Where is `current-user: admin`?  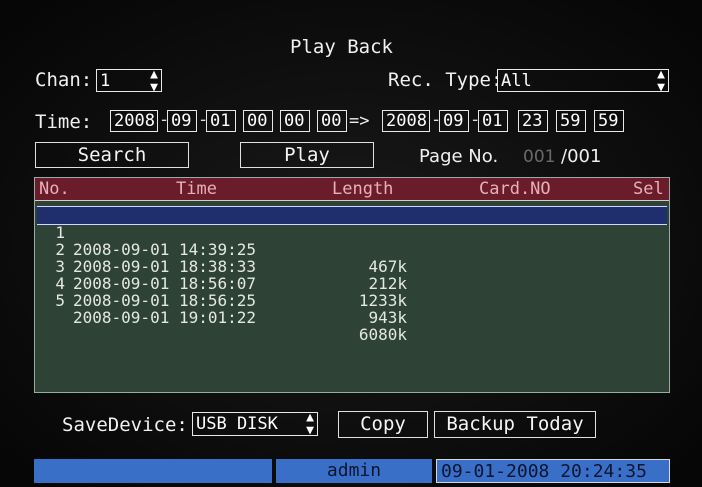 current-user: admin is located at coordinates (354, 471).